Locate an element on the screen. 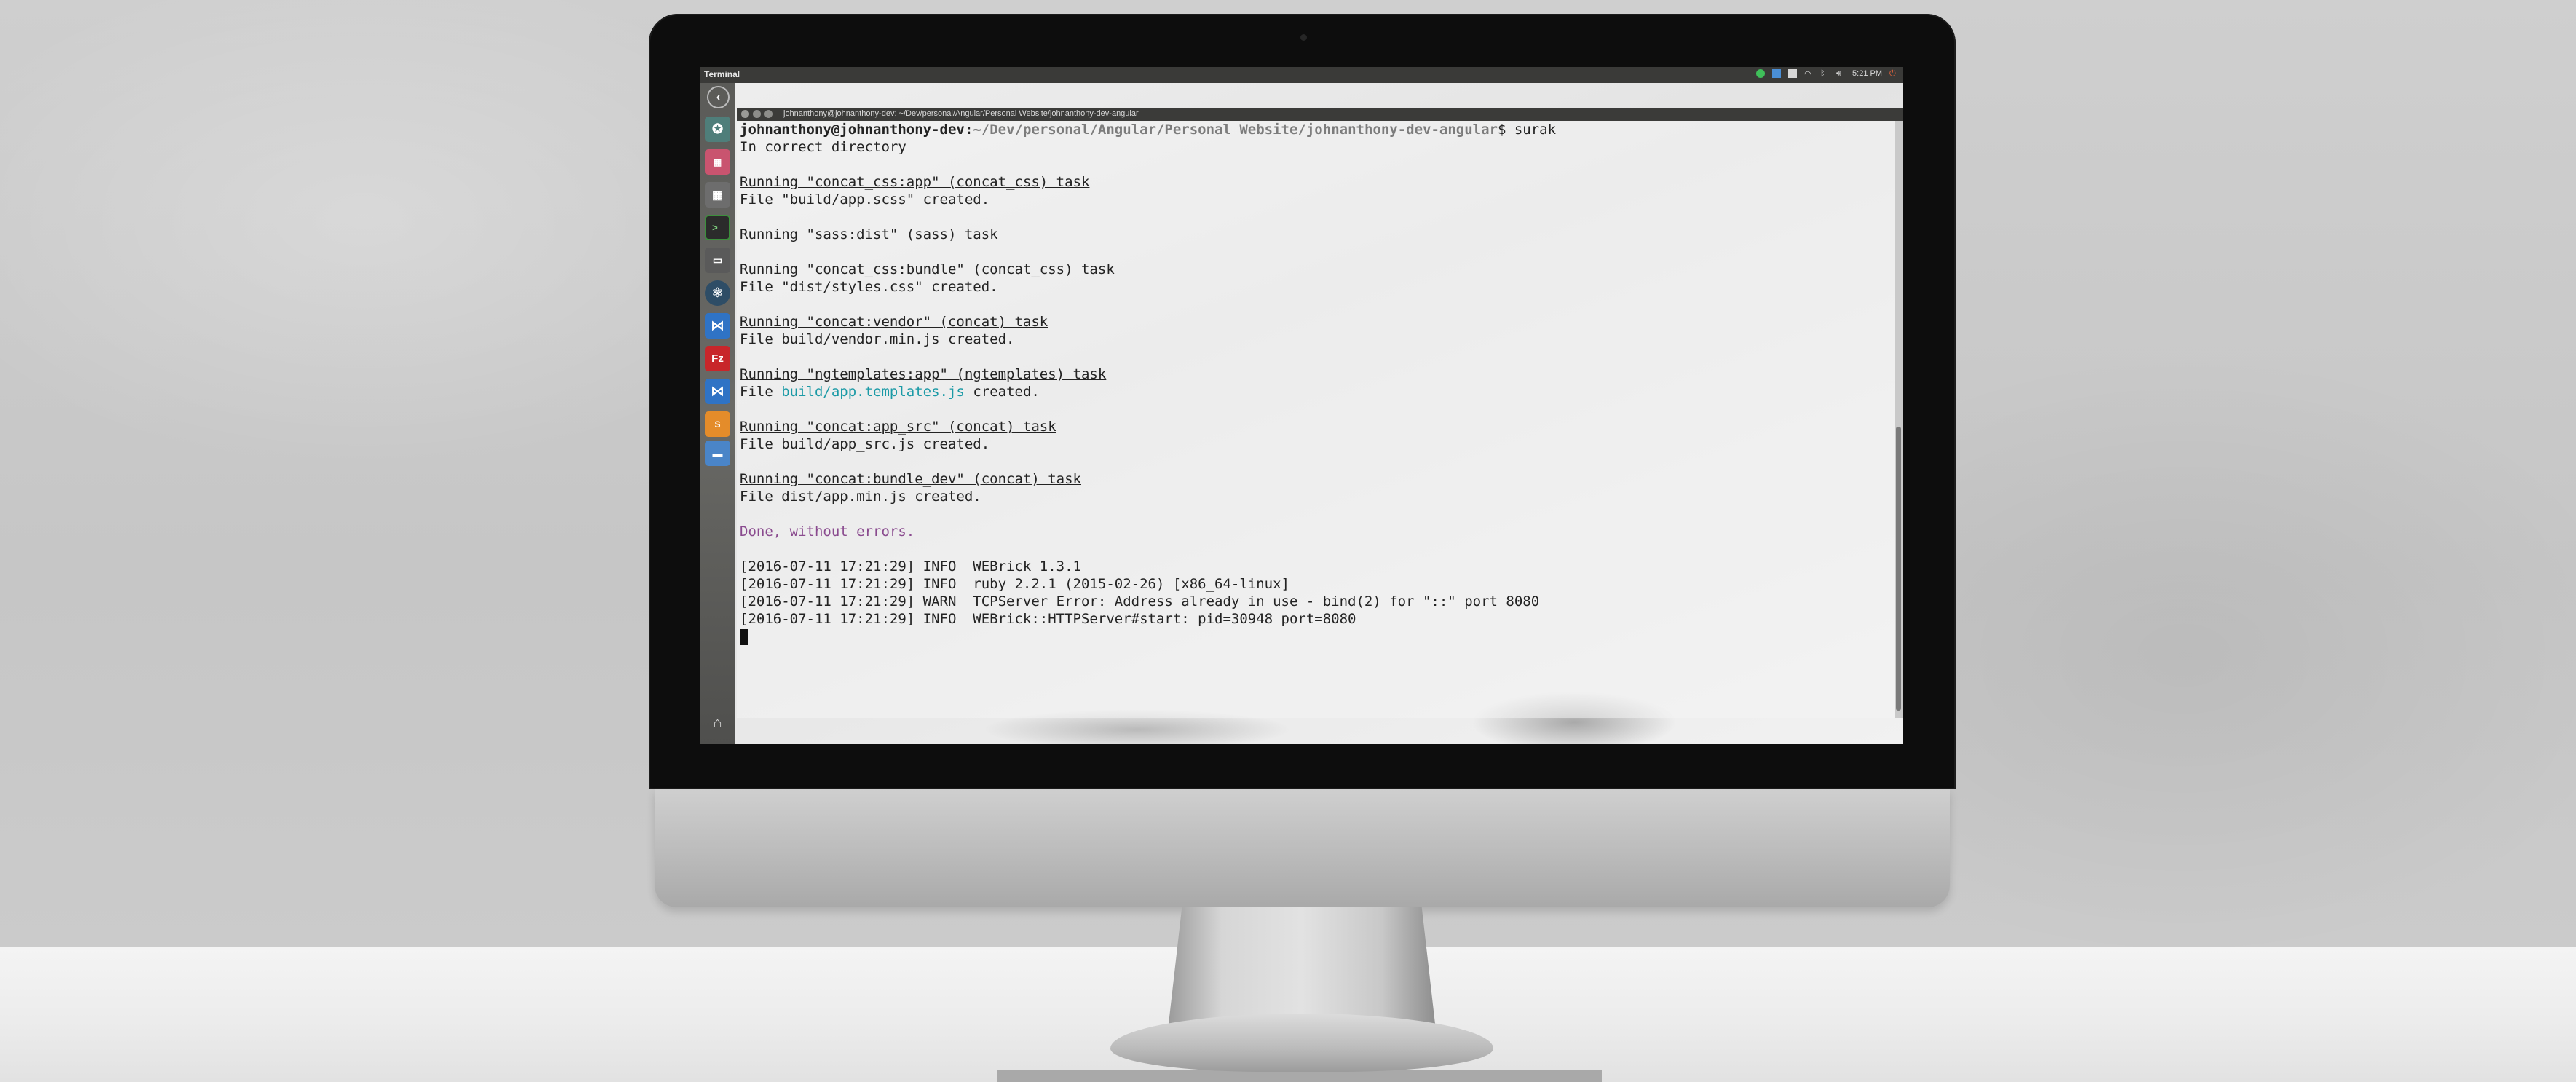 The width and height of the screenshot is (2576, 1082). output-line: File build/app.templates.js created. is located at coordinates (1318, 392).